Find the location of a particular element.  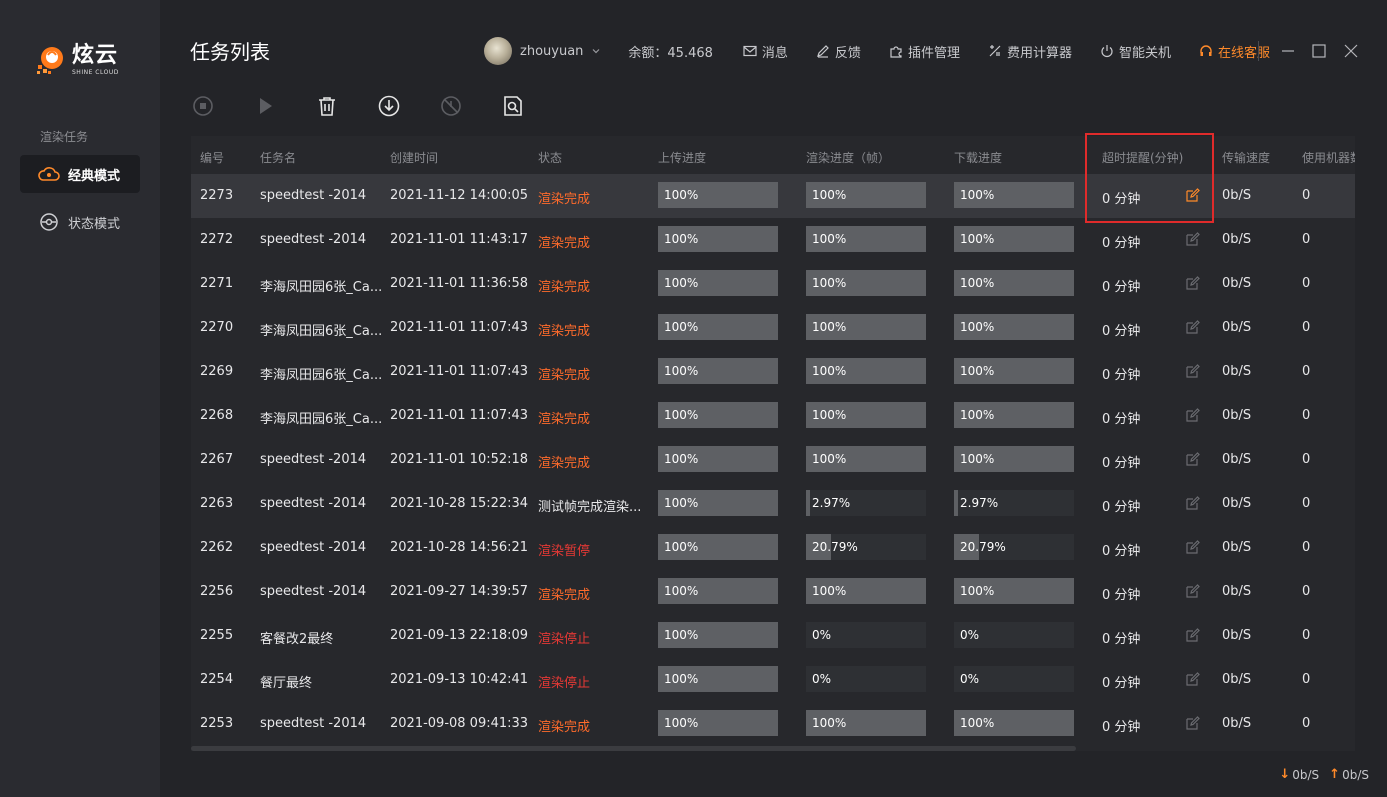

cell-id: 2271 is located at coordinates (217, 283).